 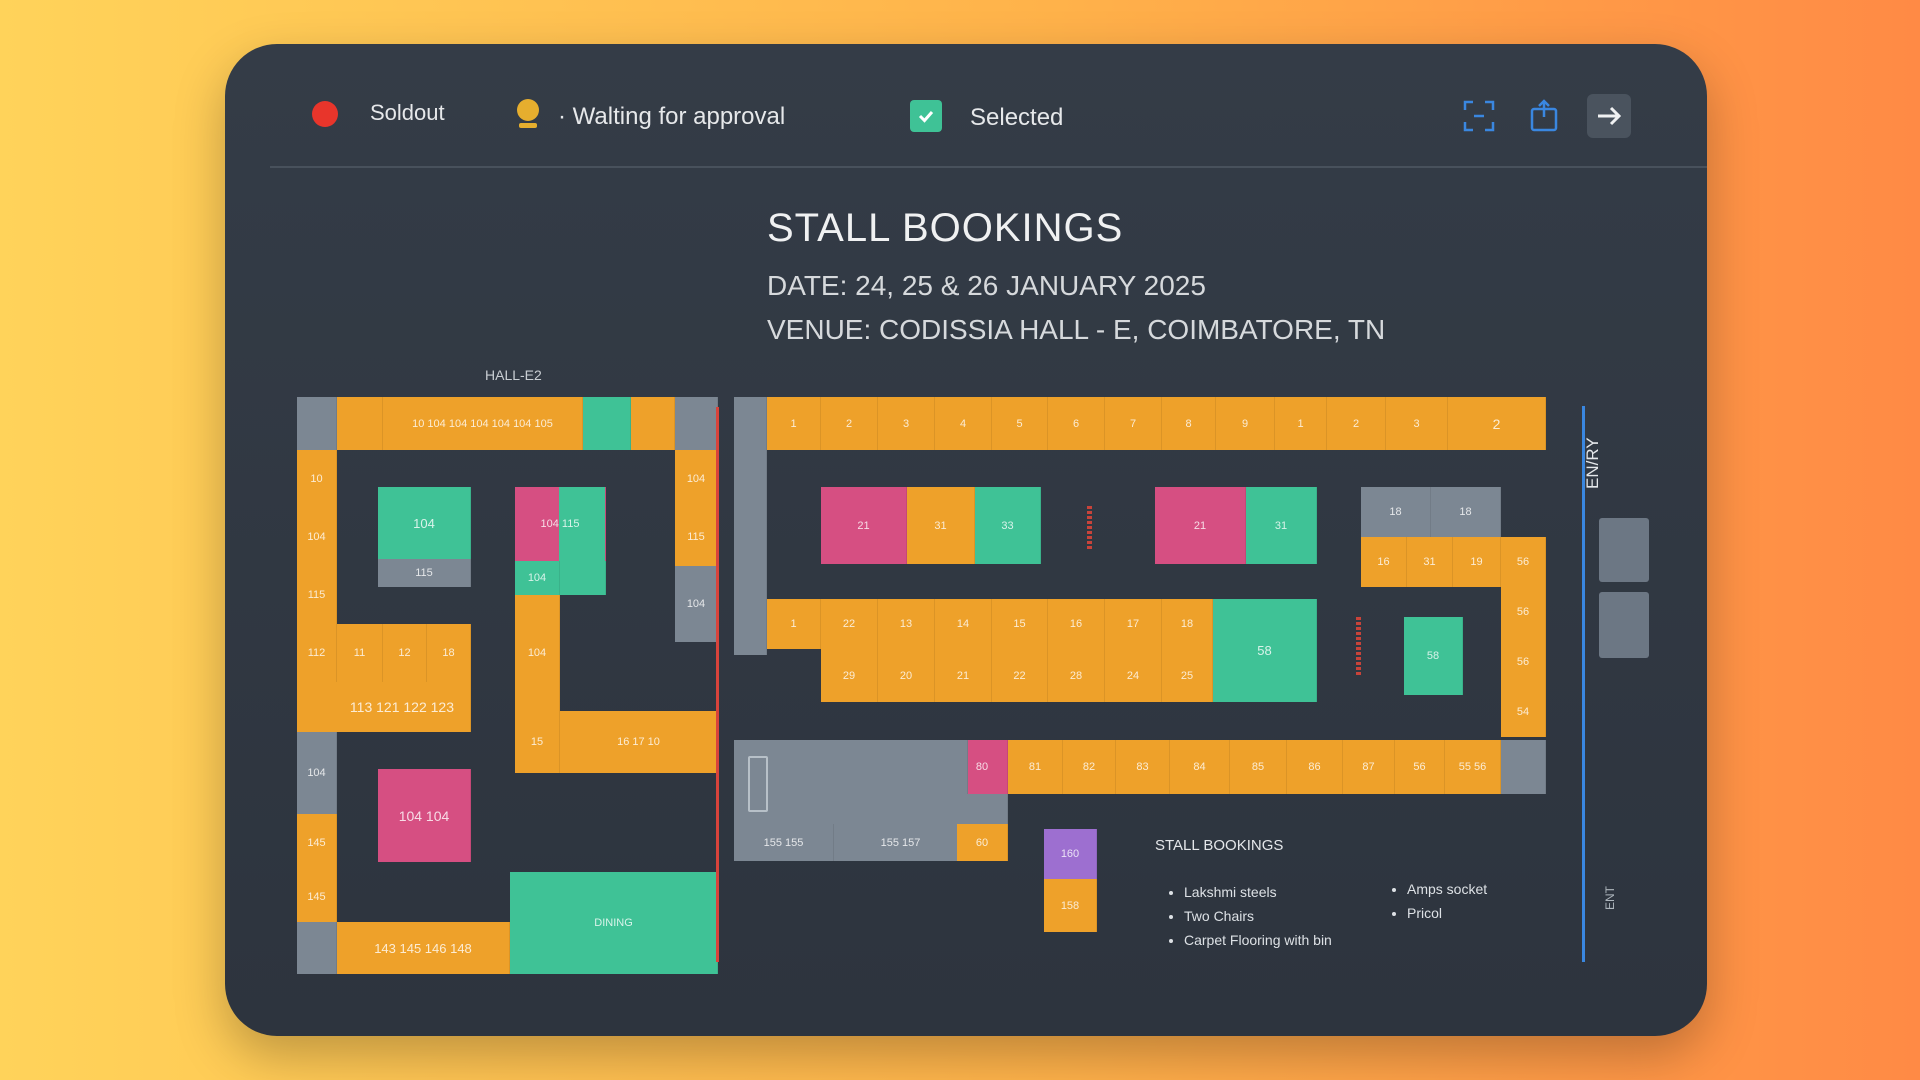 What do you see at coordinates (1070, 854) in the screenshot?
I see `stall: 160` at bounding box center [1070, 854].